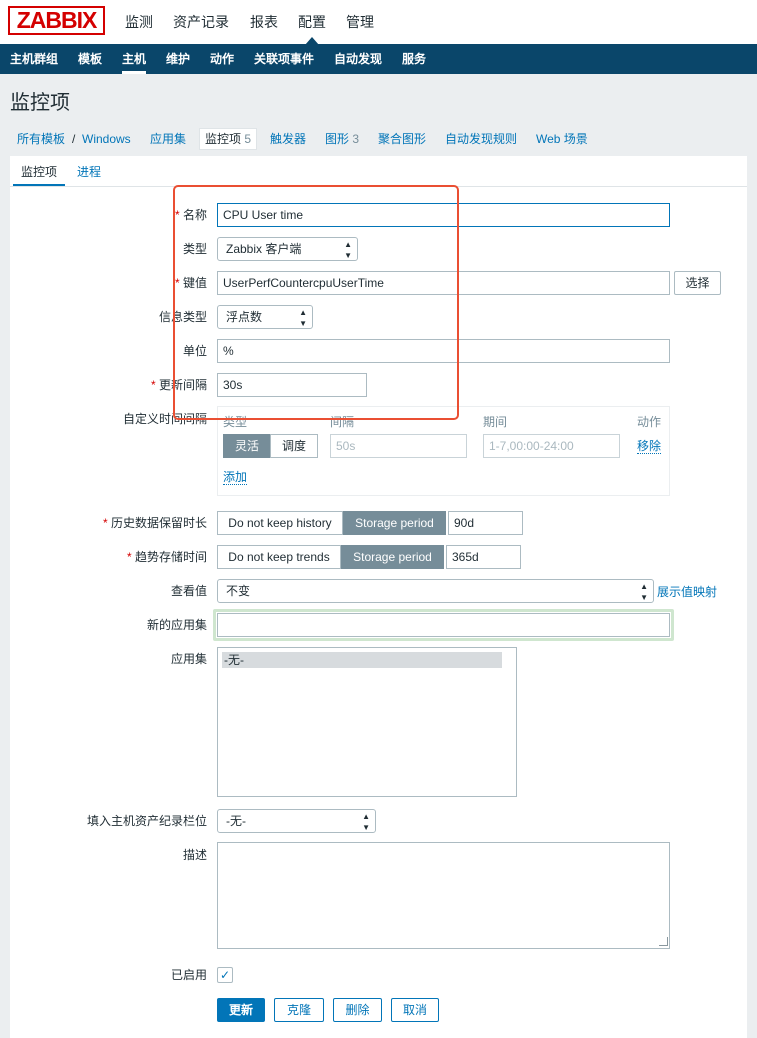 The height and width of the screenshot is (1038, 757). I want to click on top-menu-configuration: 配置, so click(312, 22).